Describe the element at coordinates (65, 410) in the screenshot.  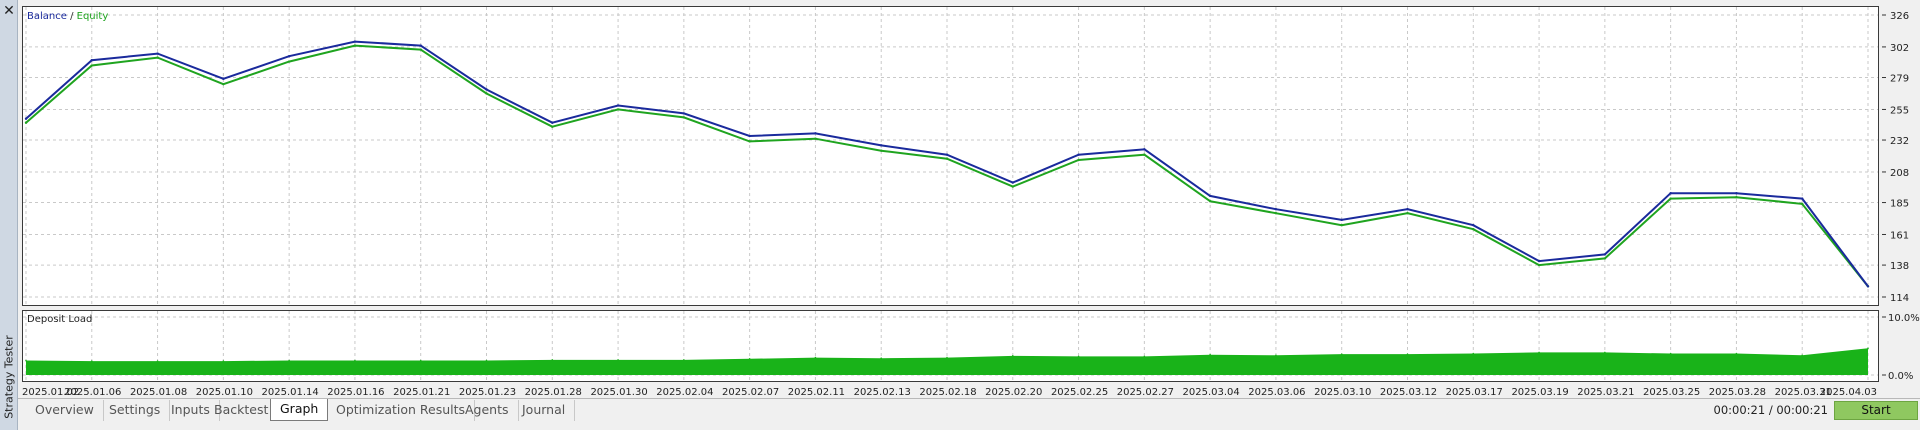
I see `tab-overview: Overview` at that location.